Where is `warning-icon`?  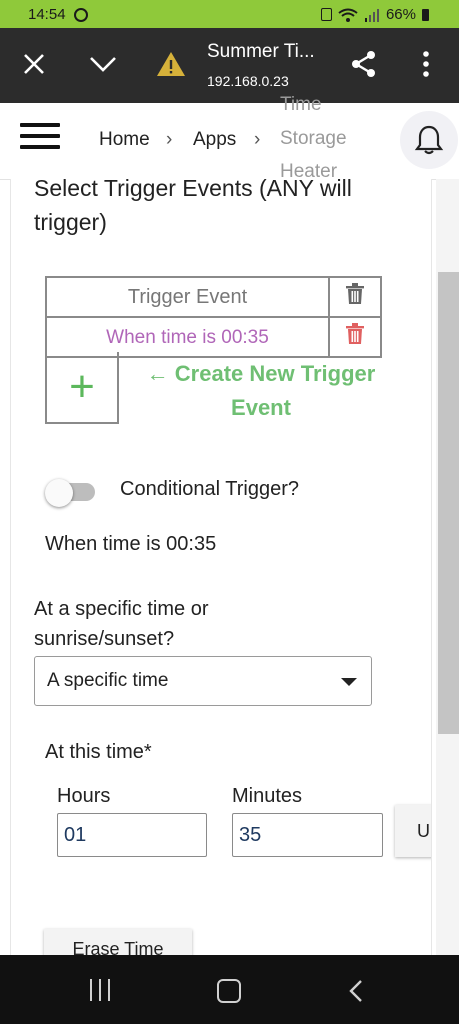 warning-icon is located at coordinates (171, 64).